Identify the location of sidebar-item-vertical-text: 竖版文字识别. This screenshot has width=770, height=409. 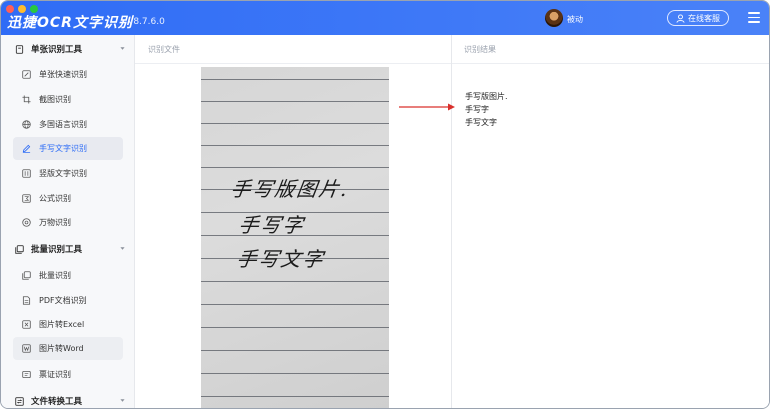
(68, 173).